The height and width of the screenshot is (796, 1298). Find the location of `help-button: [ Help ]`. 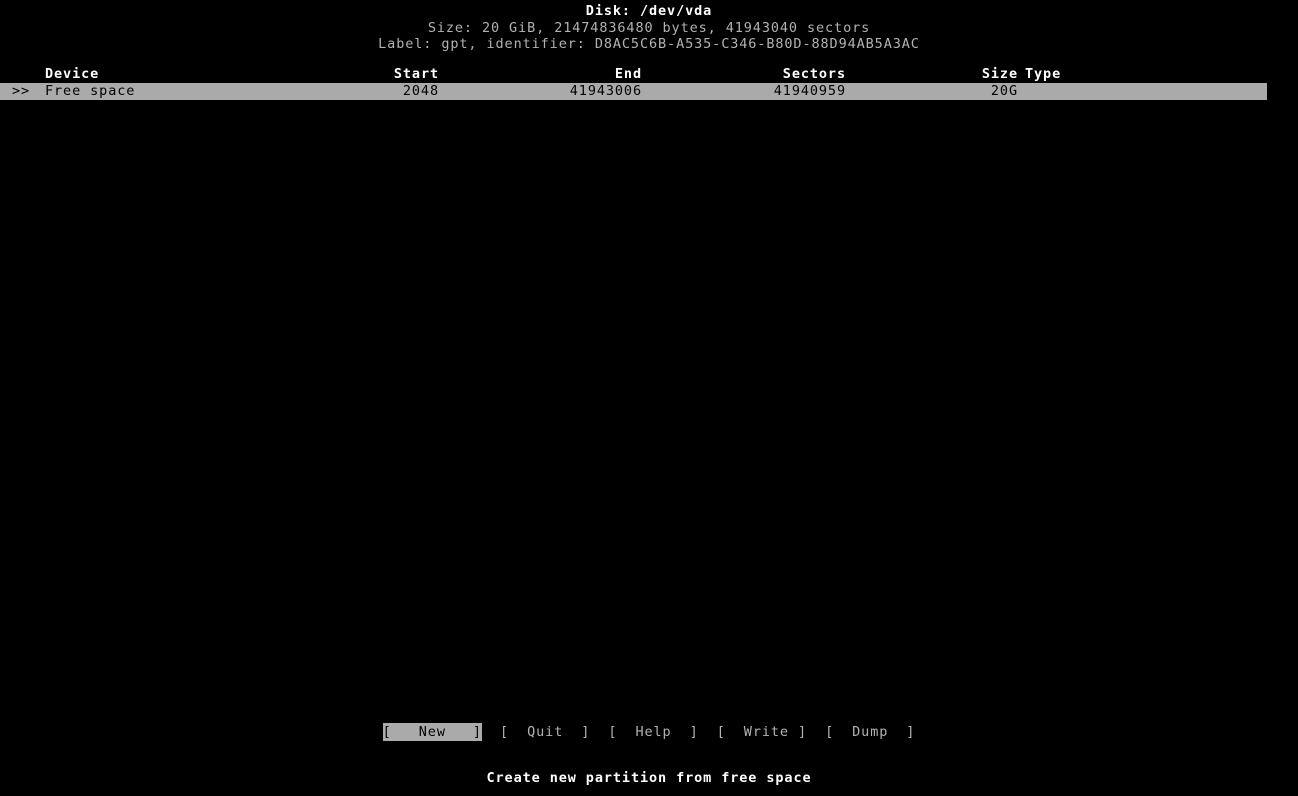

help-button: [ Help ] is located at coordinates (653, 732).